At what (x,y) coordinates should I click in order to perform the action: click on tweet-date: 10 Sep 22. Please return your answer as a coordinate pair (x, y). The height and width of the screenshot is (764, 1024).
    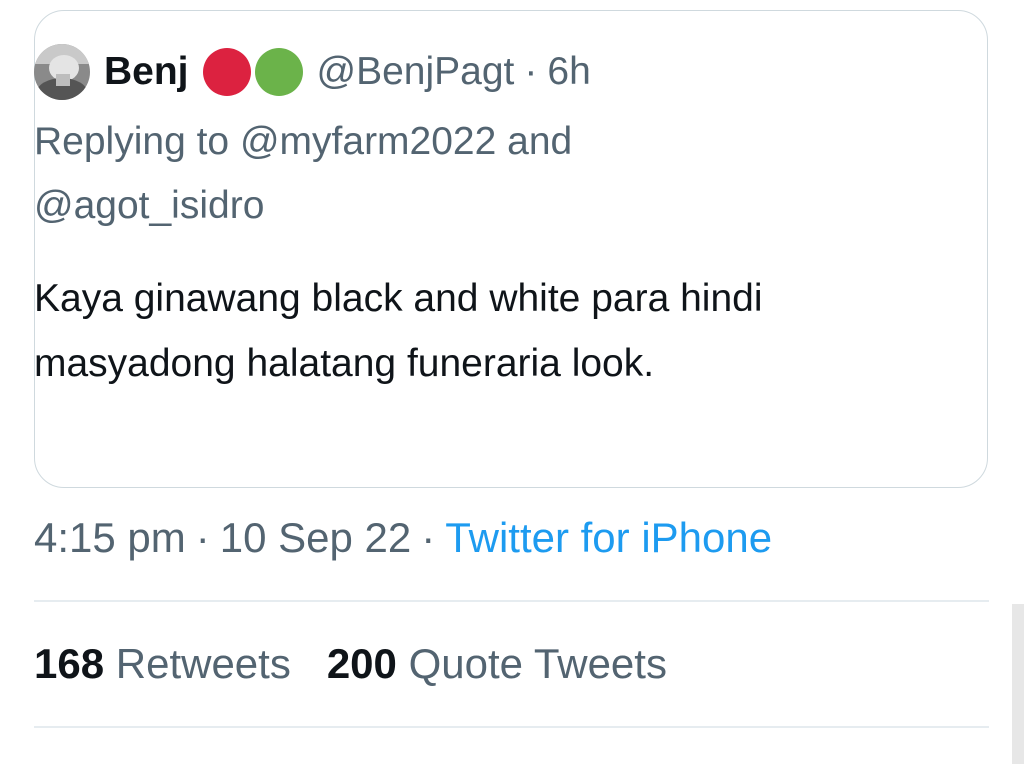
    Looking at the image, I should click on (316, 537).